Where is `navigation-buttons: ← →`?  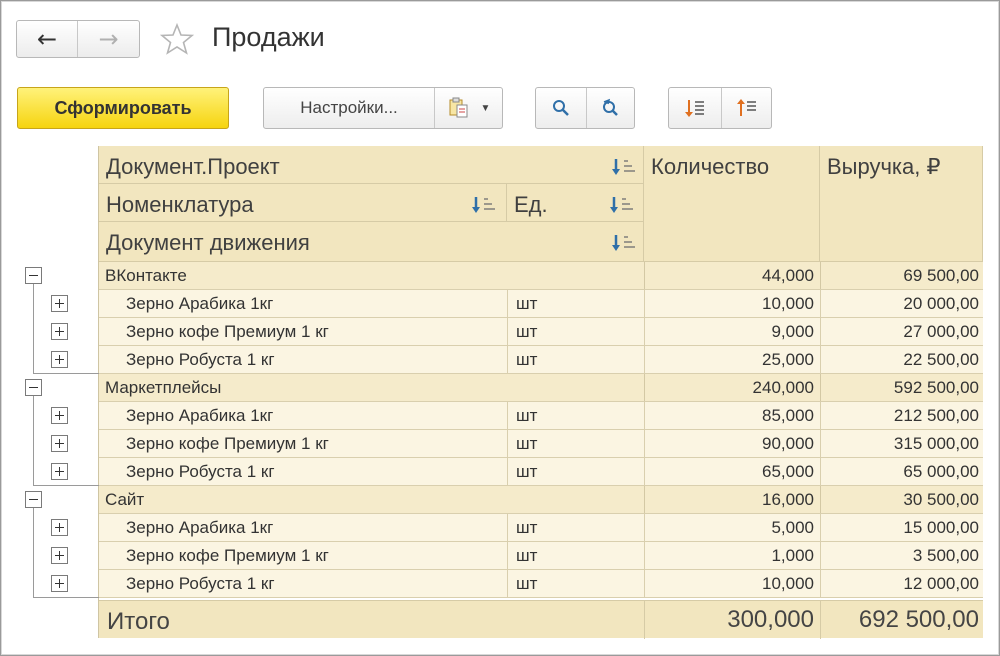
navigation-buttons: ← → is located at coordinates (78, 39).